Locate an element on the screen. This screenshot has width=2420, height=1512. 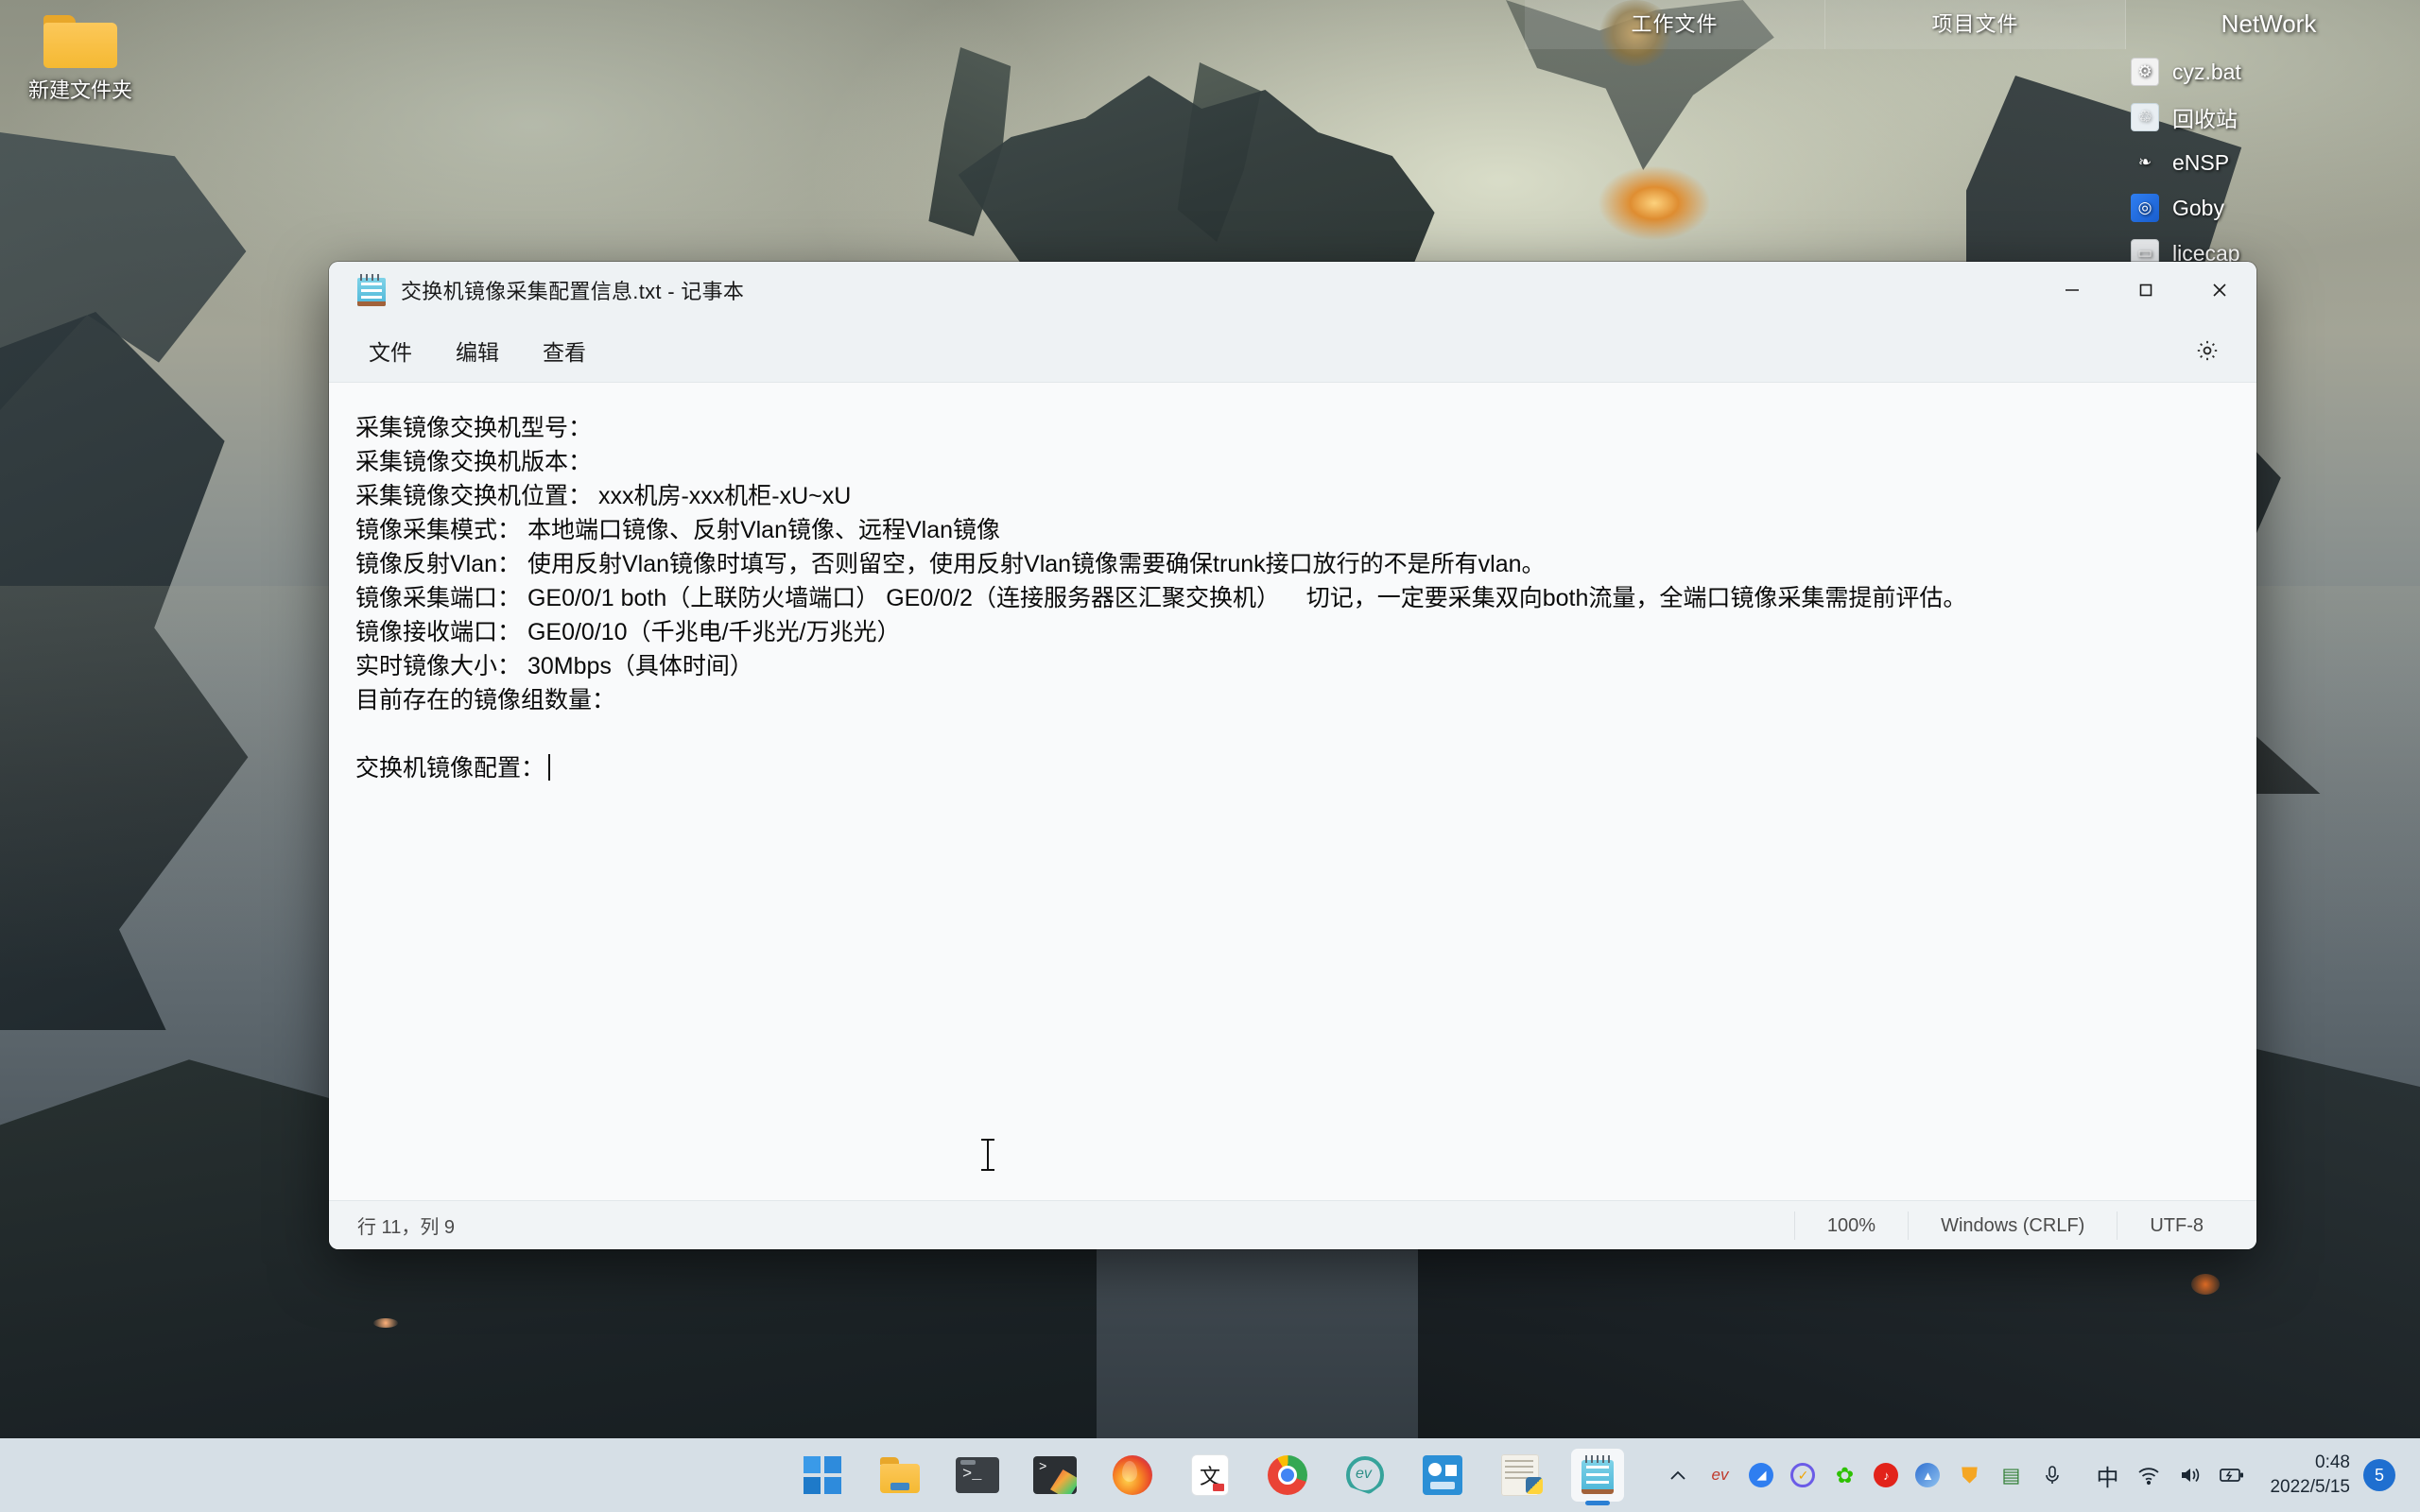
taskbar-file-explorer is located at coordinates (899, 1475).